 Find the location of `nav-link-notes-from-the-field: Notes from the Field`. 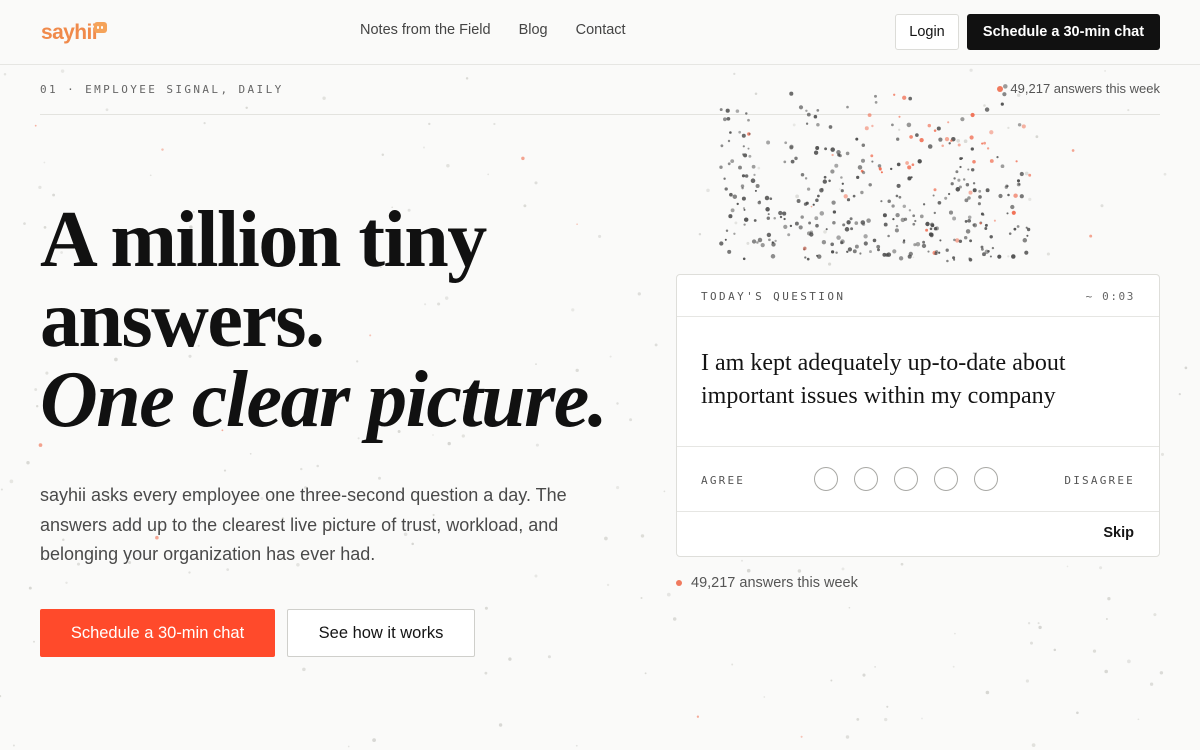

nav-link-notes-from-the-field: Notes from the Field is located at coordinates (425, 30).